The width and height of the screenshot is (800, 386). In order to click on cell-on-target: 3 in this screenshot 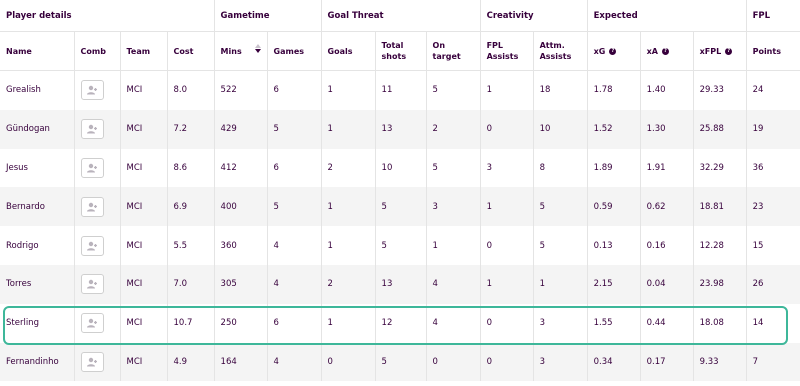, I will do `click(453, 207)`.